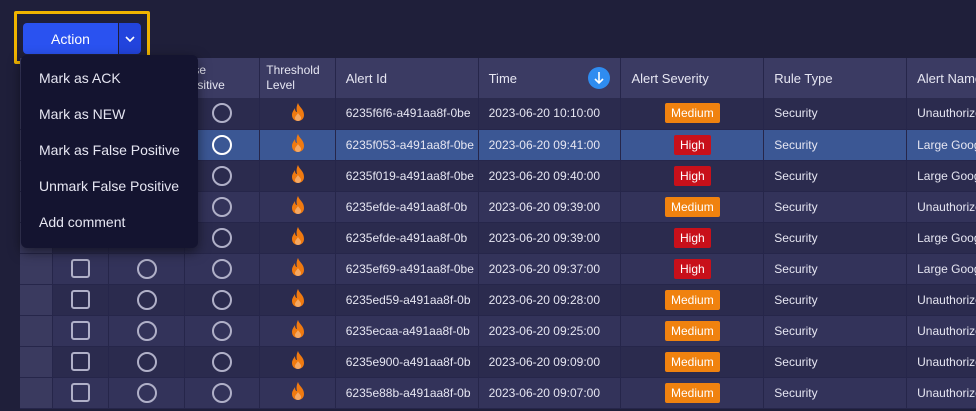 The height and width of the screenshot is (411, 976). I want to click on action-dropdown-toggle, so click(130, 38).